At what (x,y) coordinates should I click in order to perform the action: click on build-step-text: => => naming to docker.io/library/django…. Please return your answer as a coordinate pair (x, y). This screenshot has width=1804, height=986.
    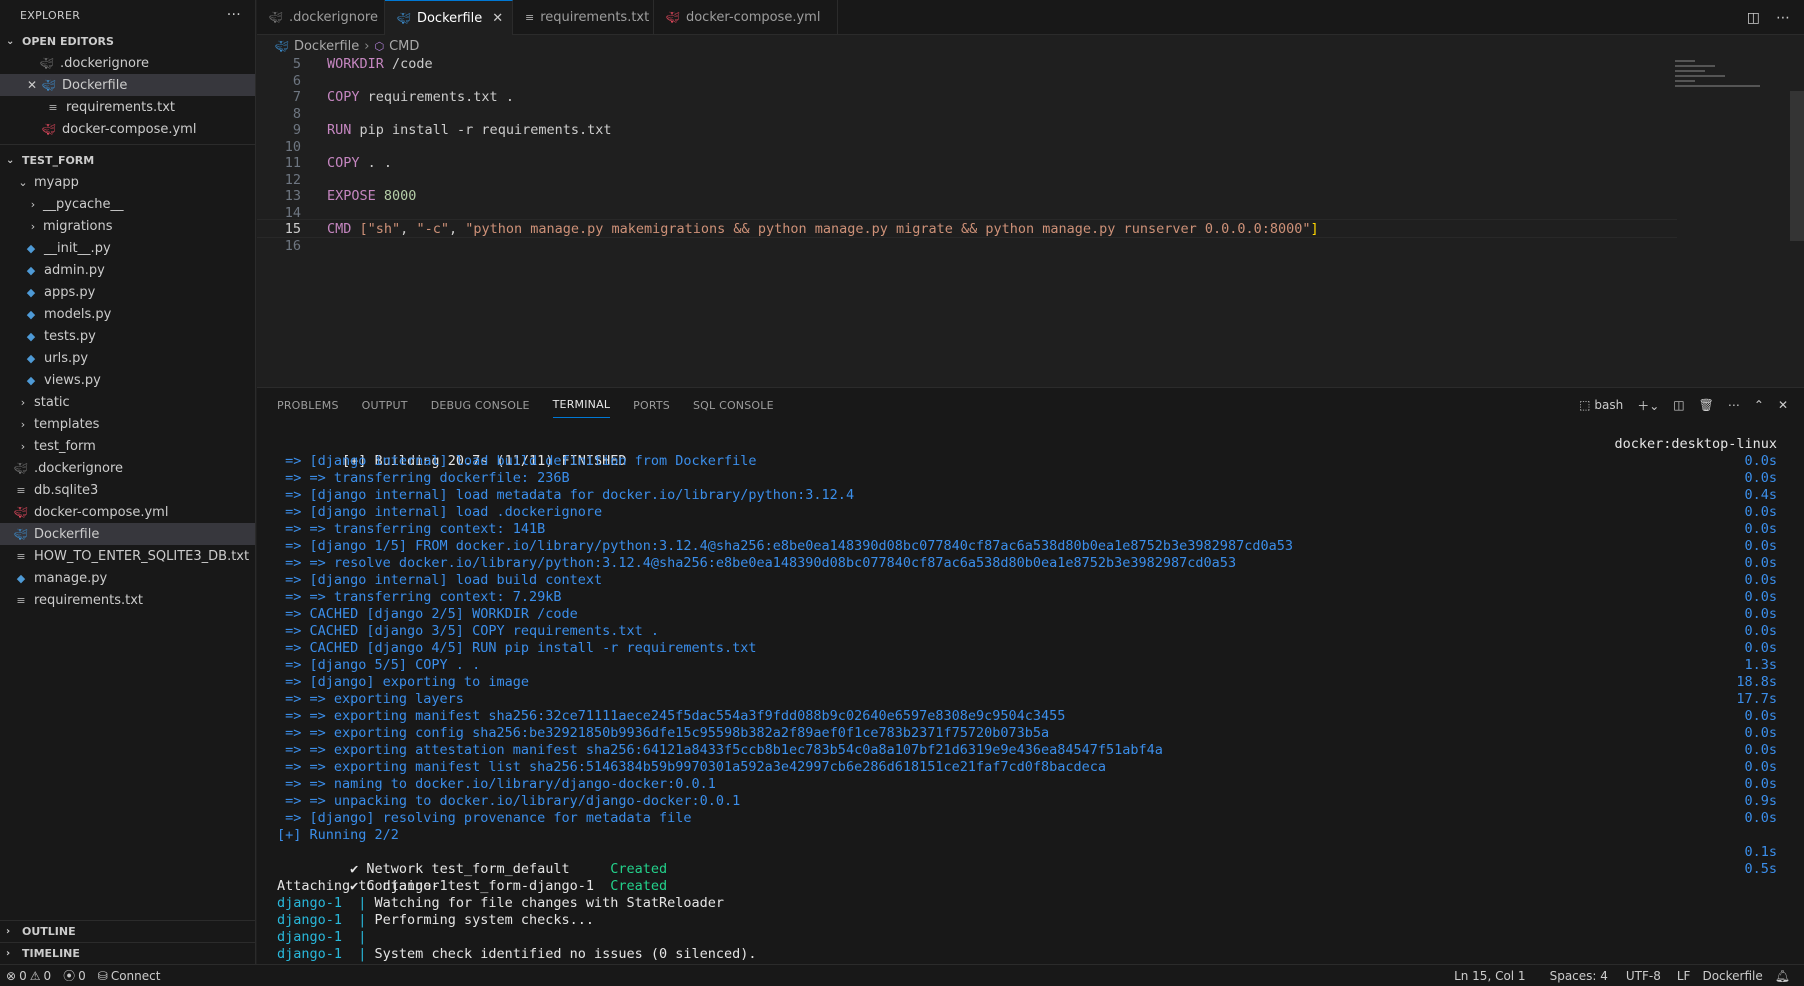
    Looking at the image, I should click on (496, 784).